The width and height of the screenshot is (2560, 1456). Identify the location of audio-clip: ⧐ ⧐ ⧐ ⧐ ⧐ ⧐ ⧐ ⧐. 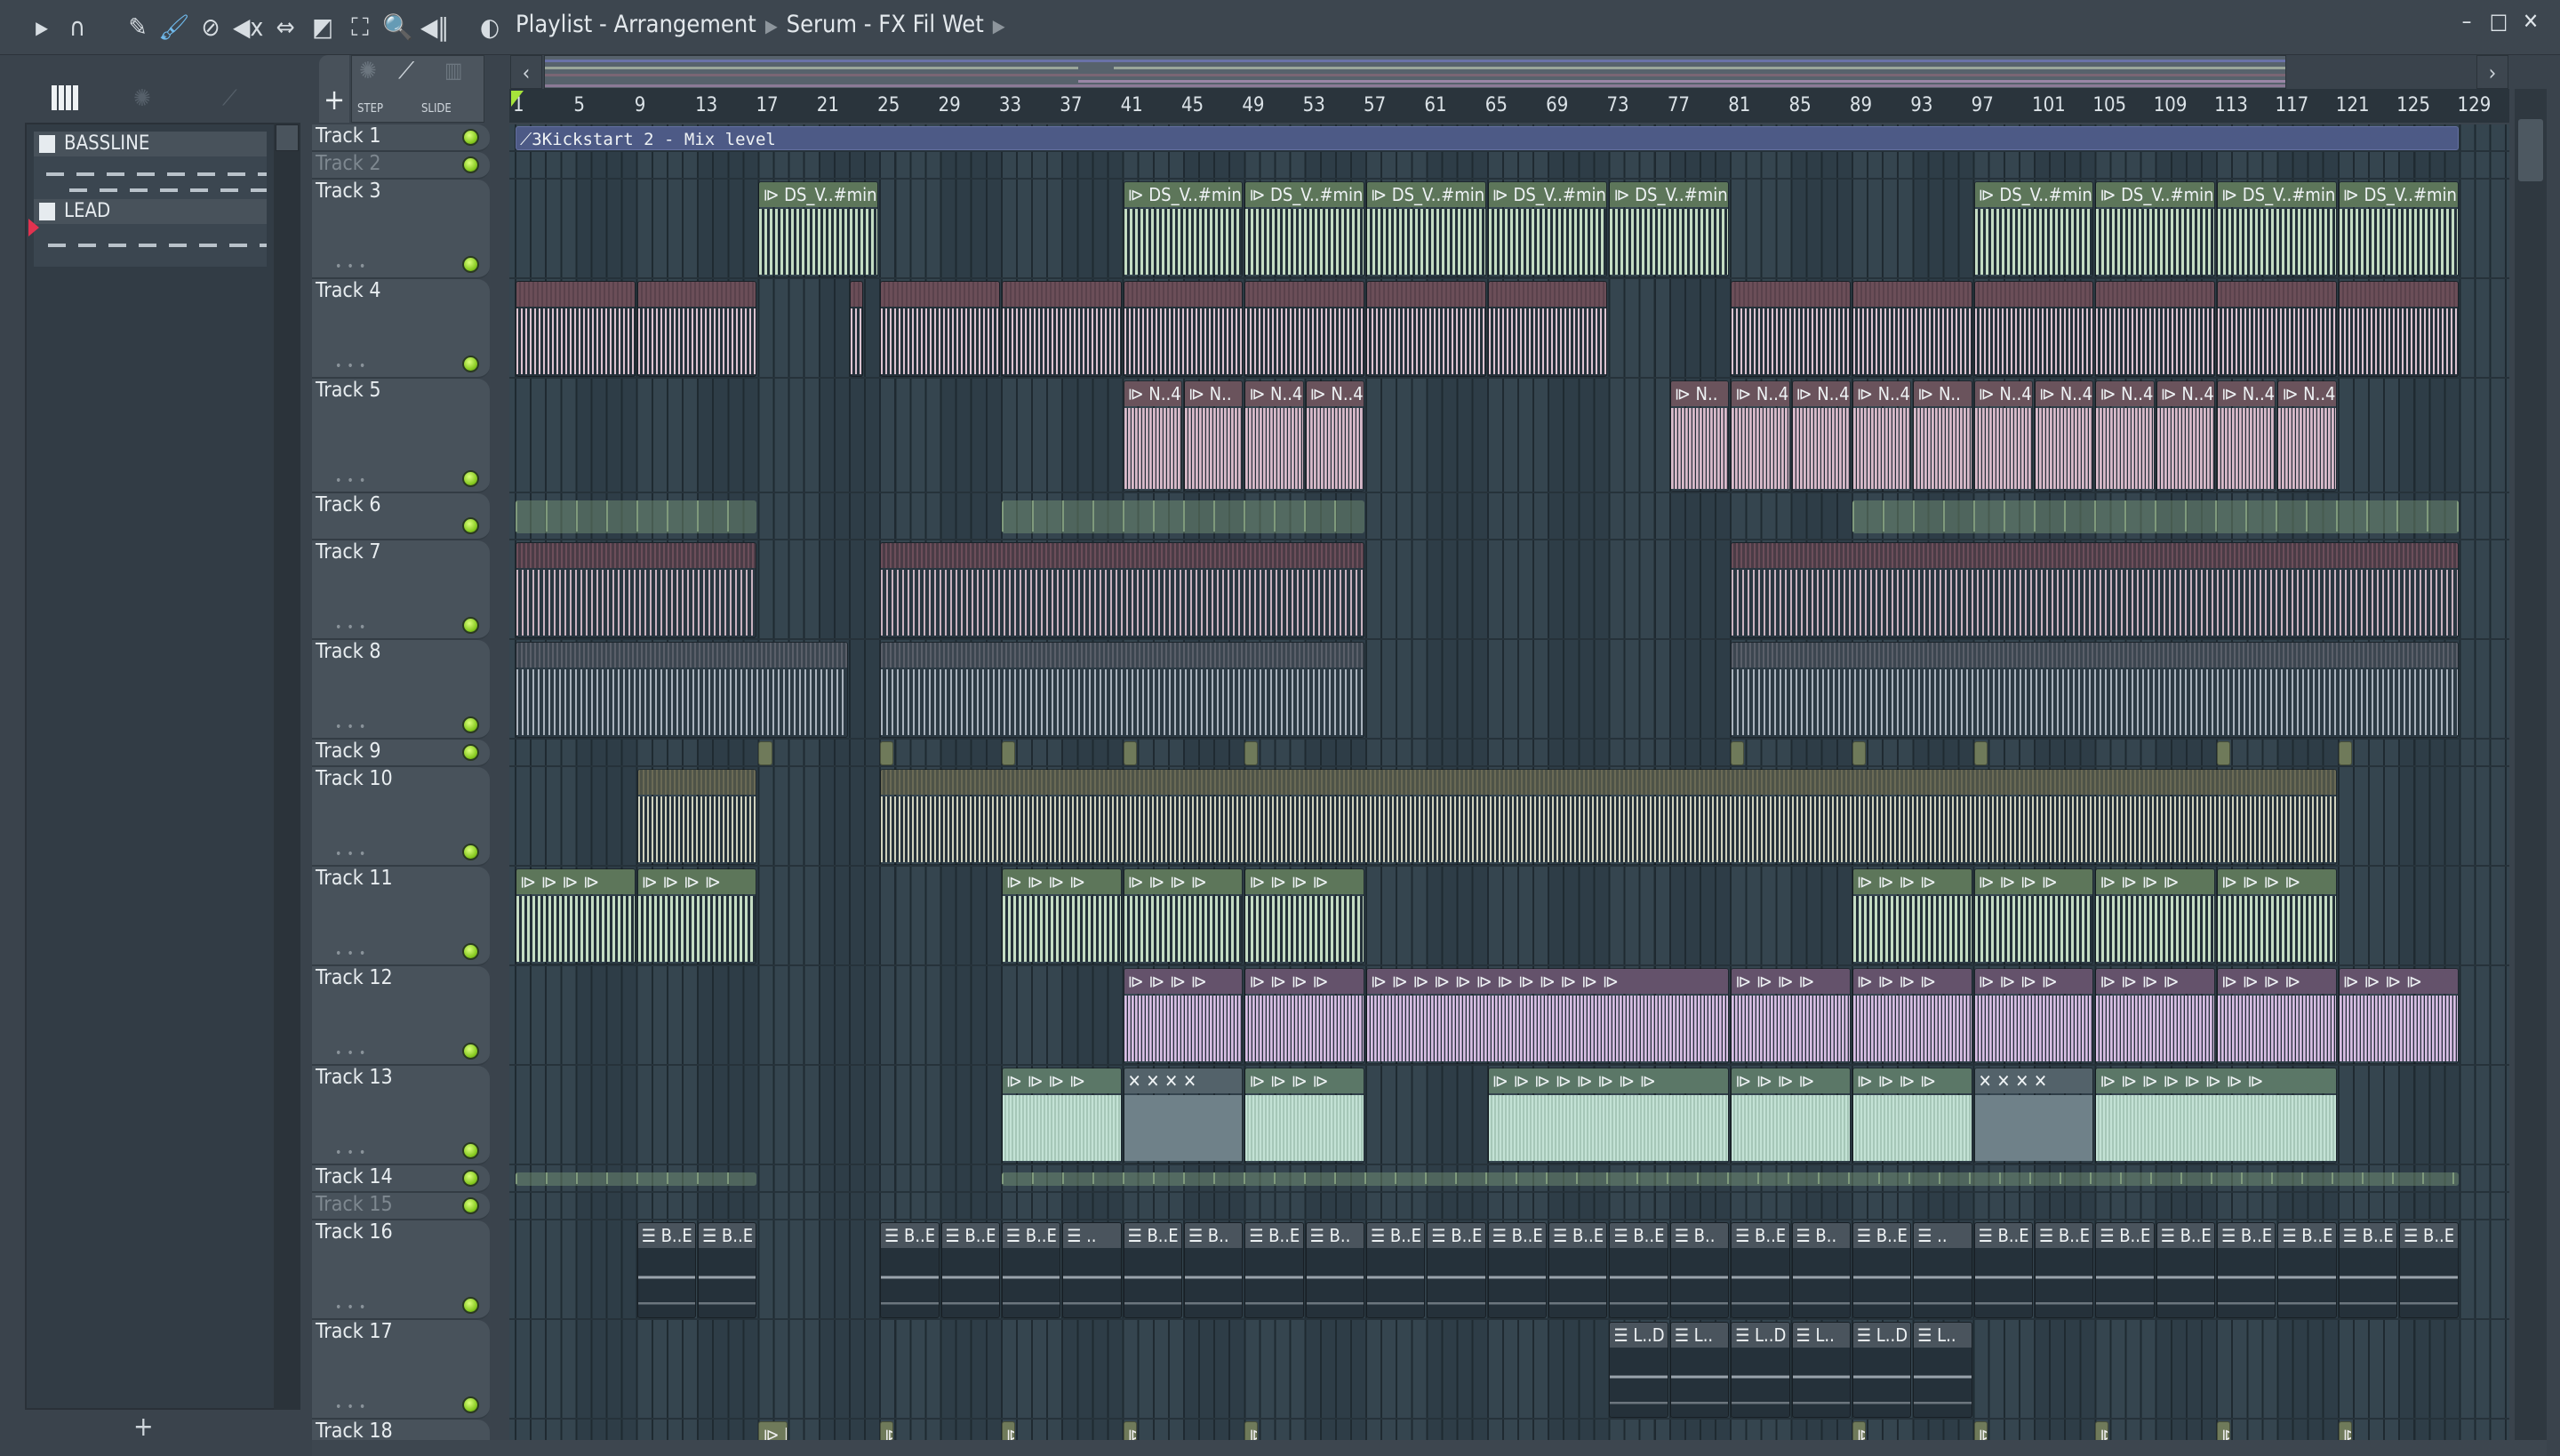
(2216, 1116).